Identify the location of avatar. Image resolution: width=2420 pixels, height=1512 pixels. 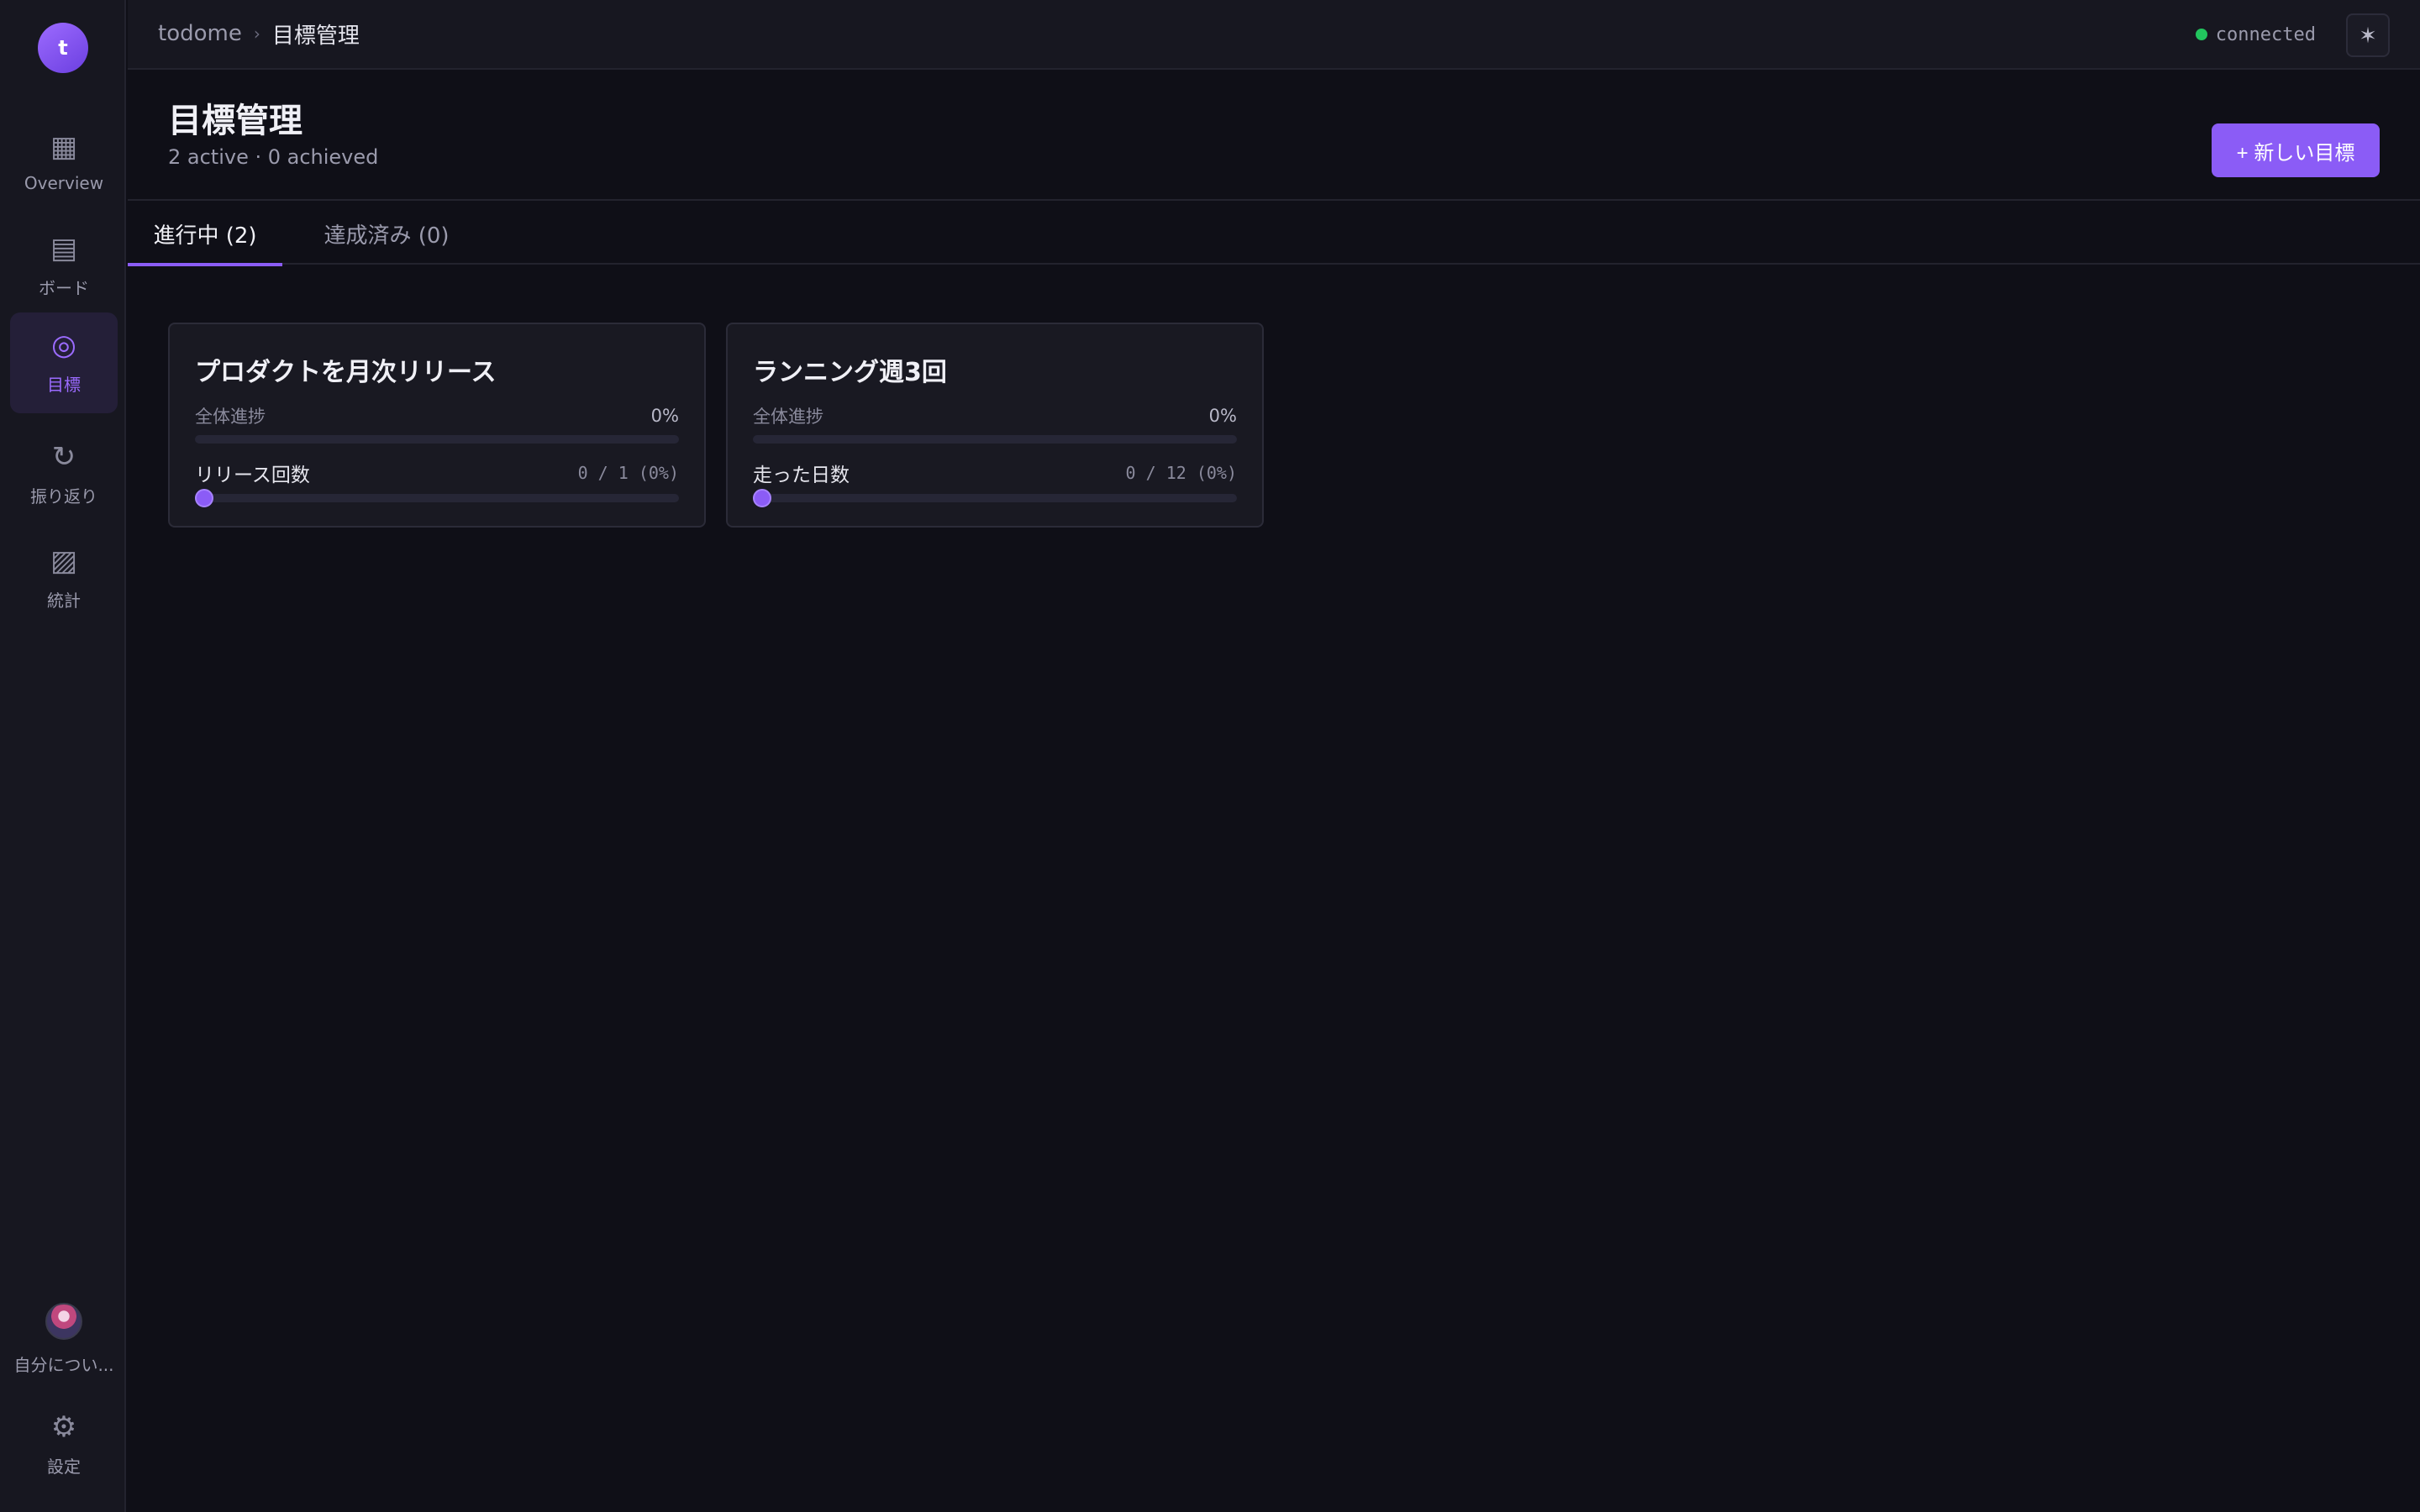
(64, 1321).